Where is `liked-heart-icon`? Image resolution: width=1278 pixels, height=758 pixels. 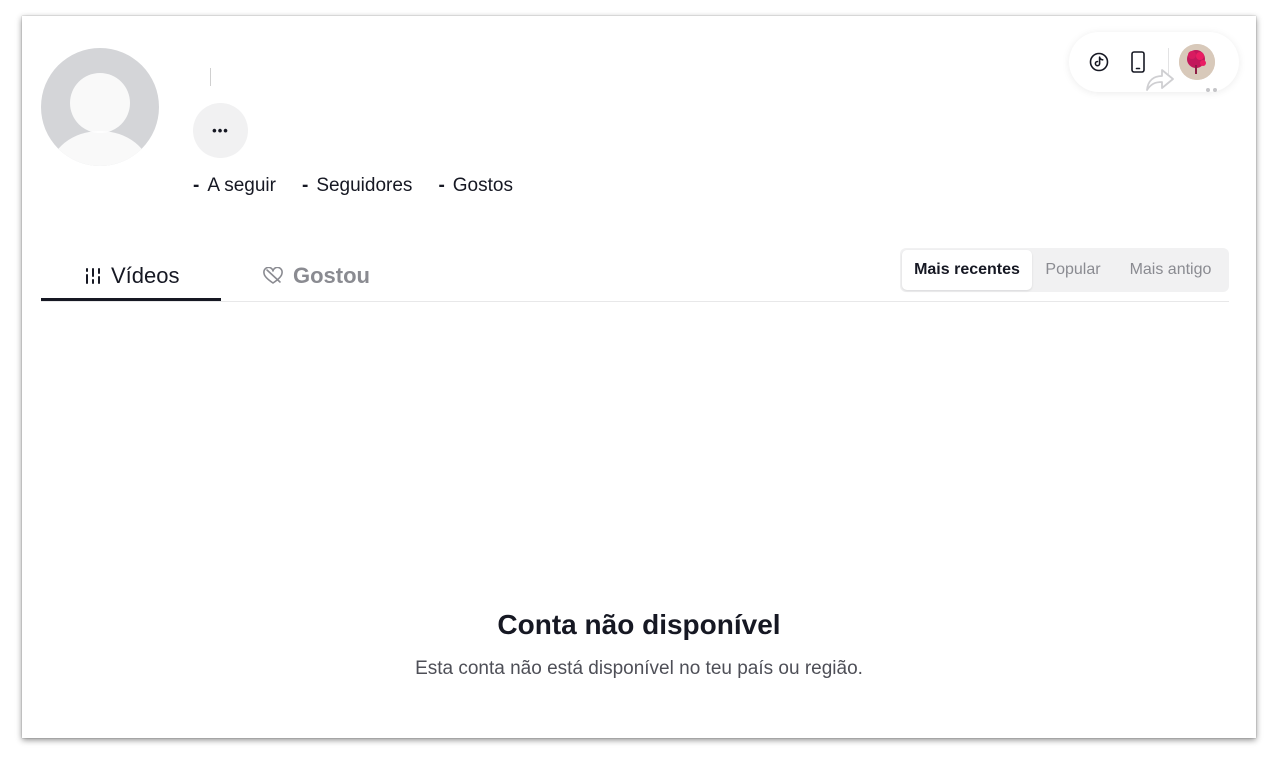 liked-heart-icon is located at coordinates (273, 275).